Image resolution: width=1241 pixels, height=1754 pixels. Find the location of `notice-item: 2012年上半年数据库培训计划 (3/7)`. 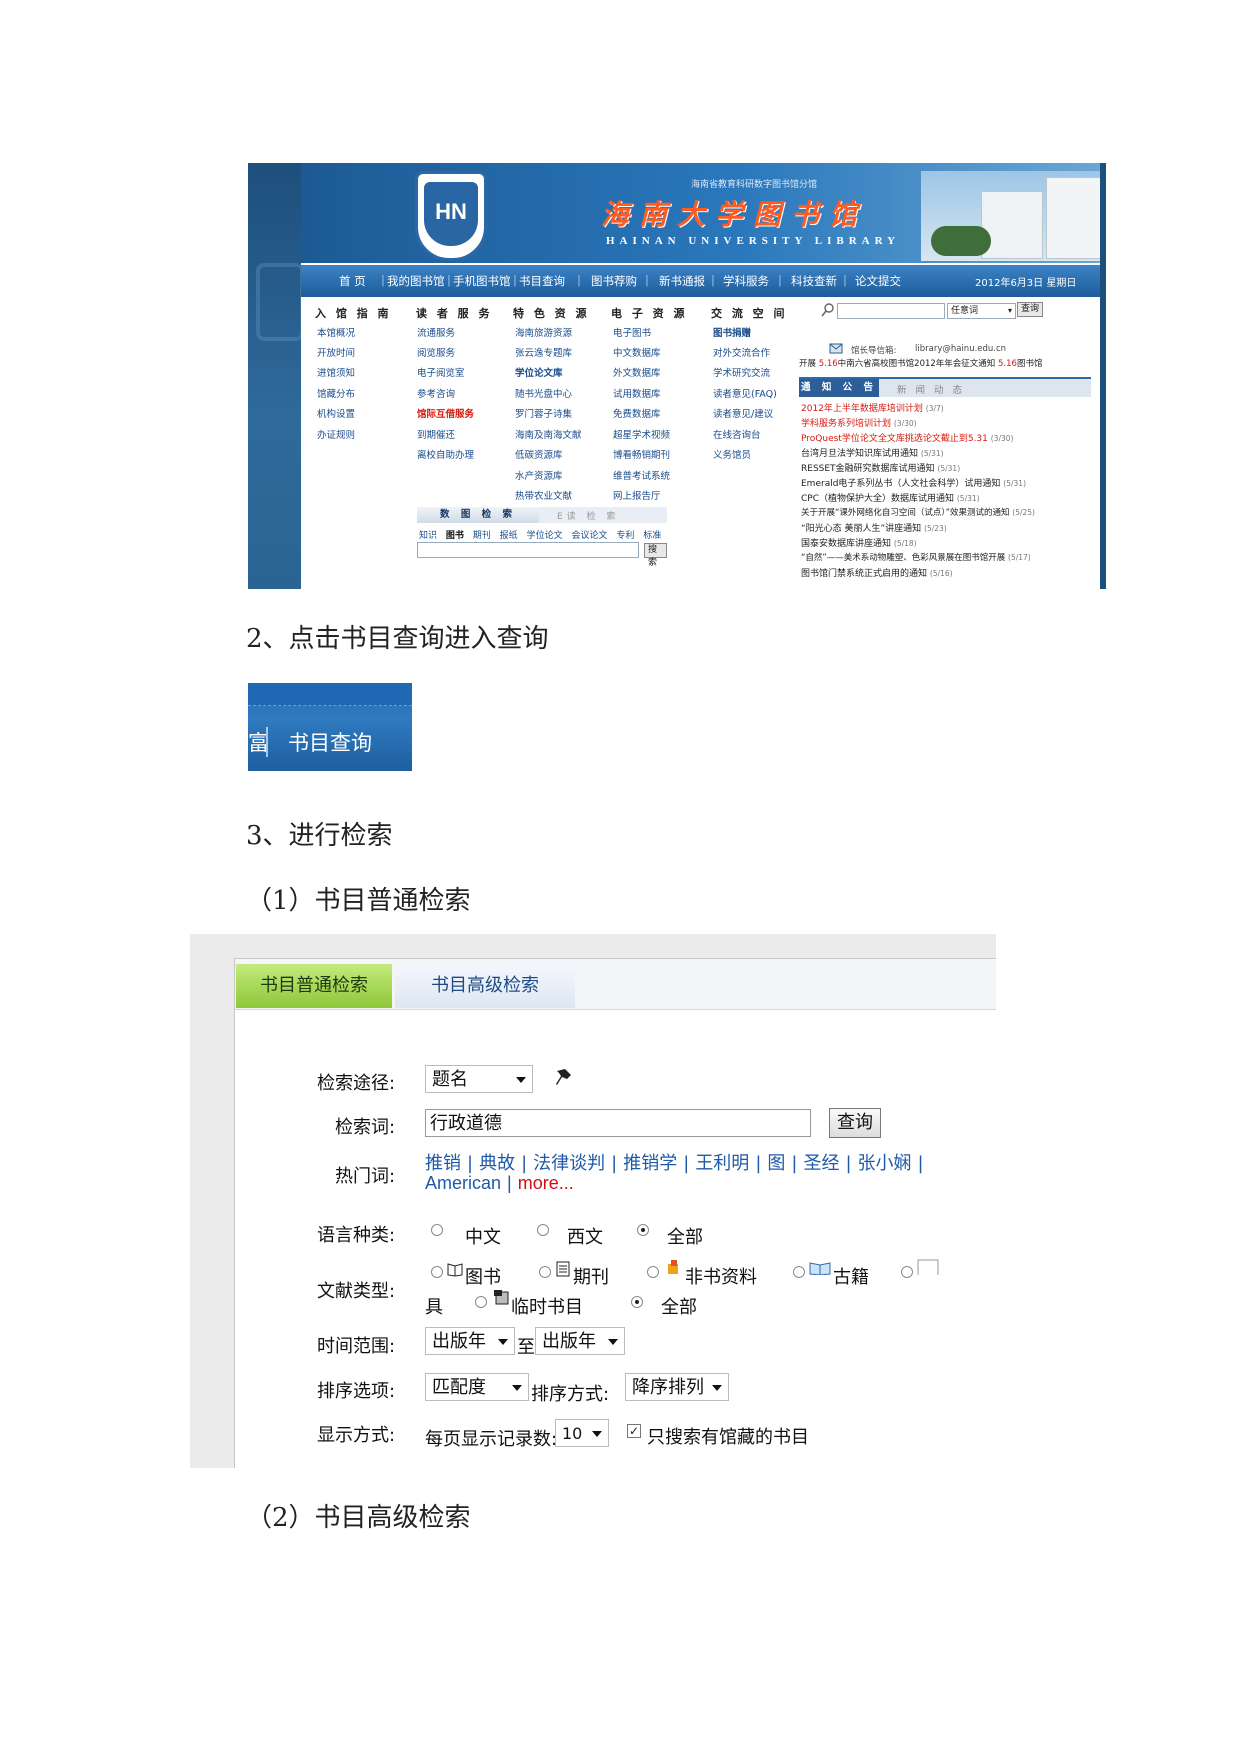

notice-item: 2012年上半年数据库培训计划 (3/7) is located at coordinates (872, 407).